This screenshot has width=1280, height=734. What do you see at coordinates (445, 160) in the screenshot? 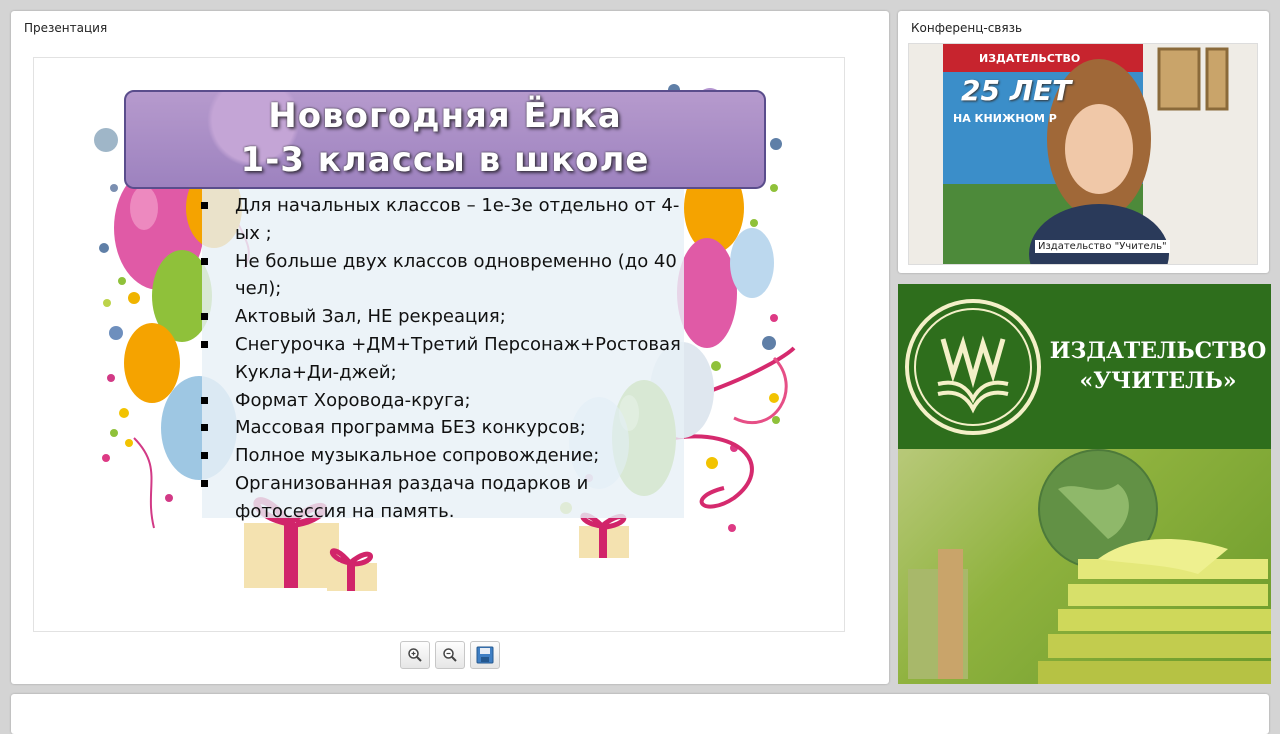
I see `slide-title-line-2: 1-3 классы в школе` at bounding box center [445, 160].